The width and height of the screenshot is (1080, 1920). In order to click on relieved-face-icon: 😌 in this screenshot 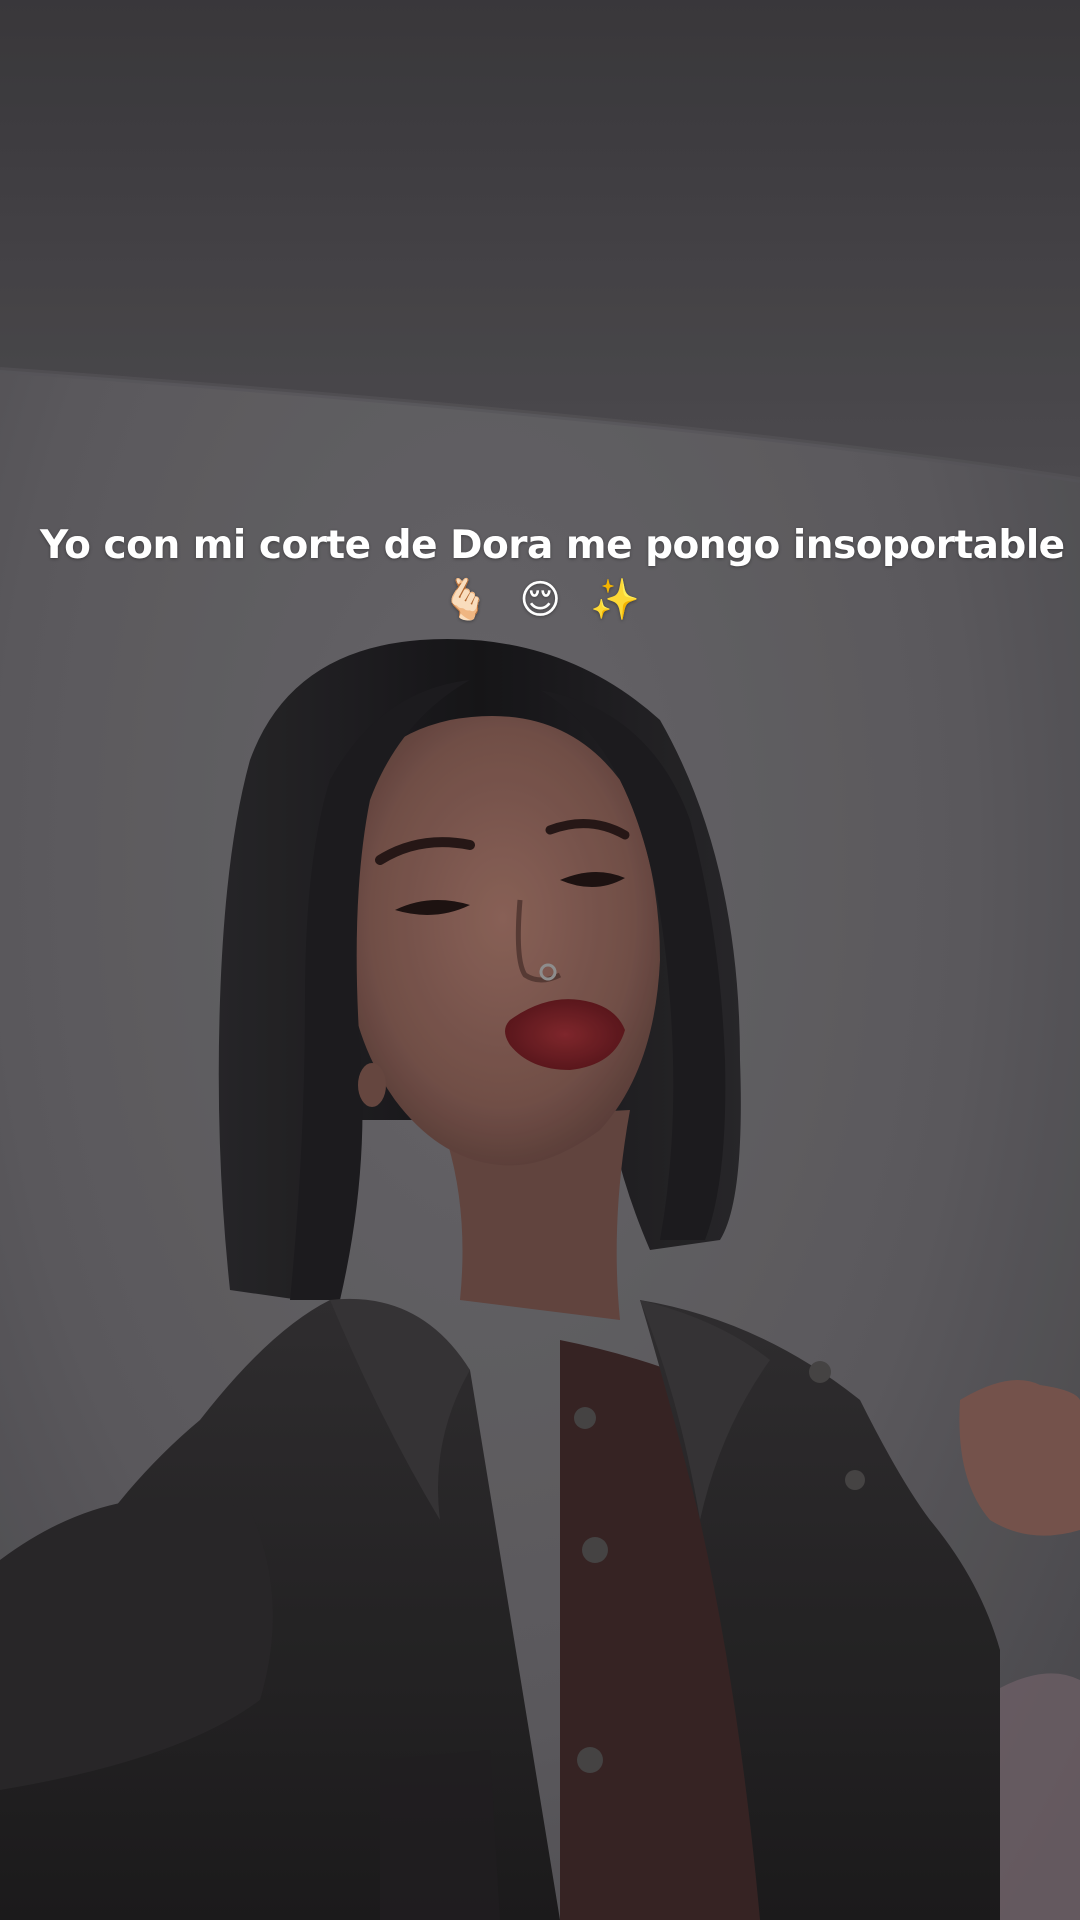, I will do `click(540, 600)`.